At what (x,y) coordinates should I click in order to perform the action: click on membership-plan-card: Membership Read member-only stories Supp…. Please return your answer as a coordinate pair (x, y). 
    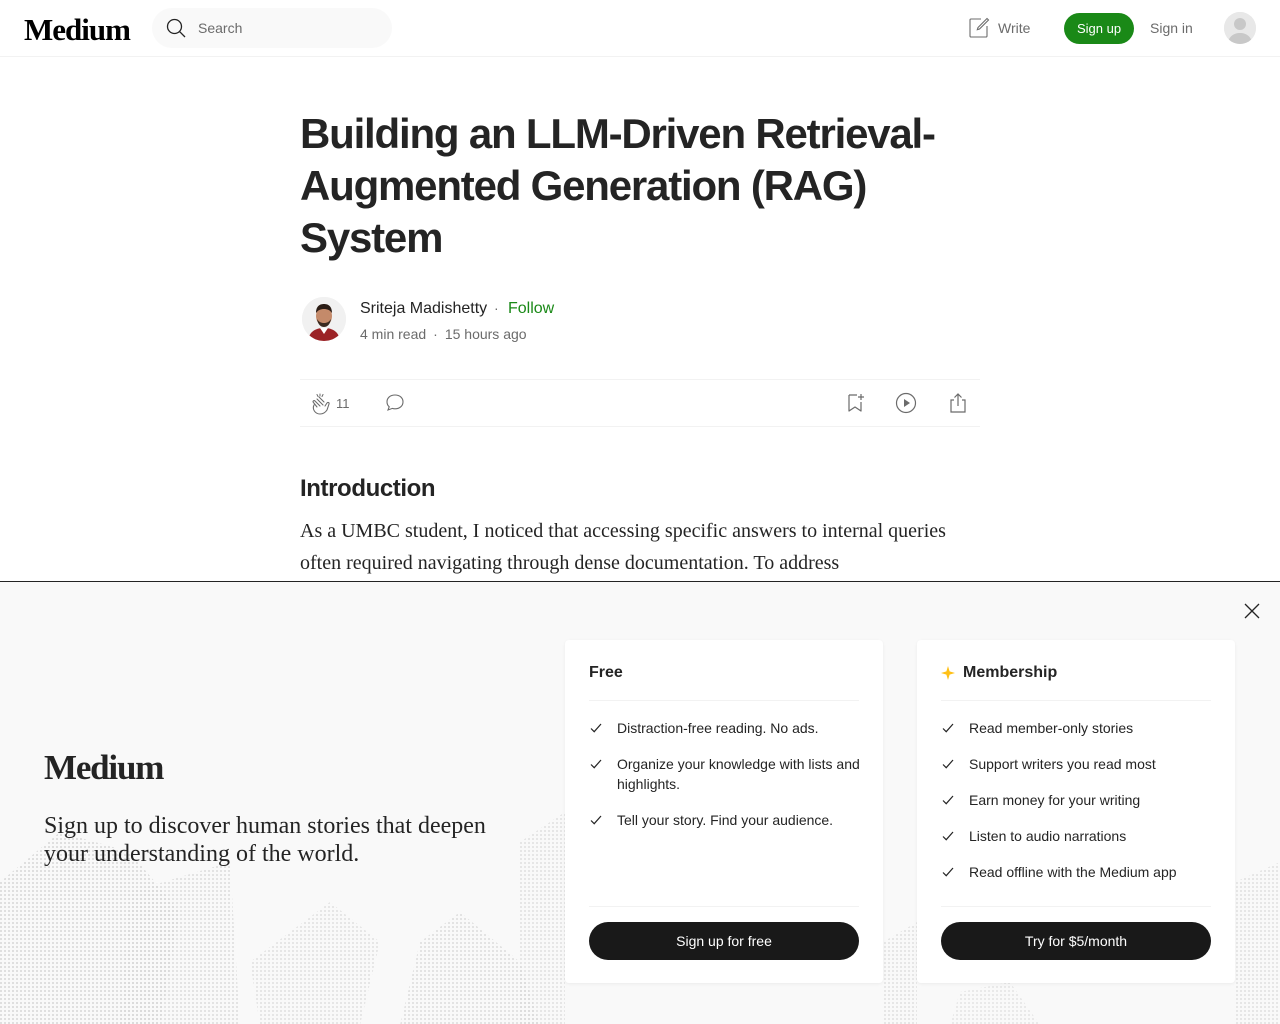
    Looking at the image, I should click on (1076, 811).